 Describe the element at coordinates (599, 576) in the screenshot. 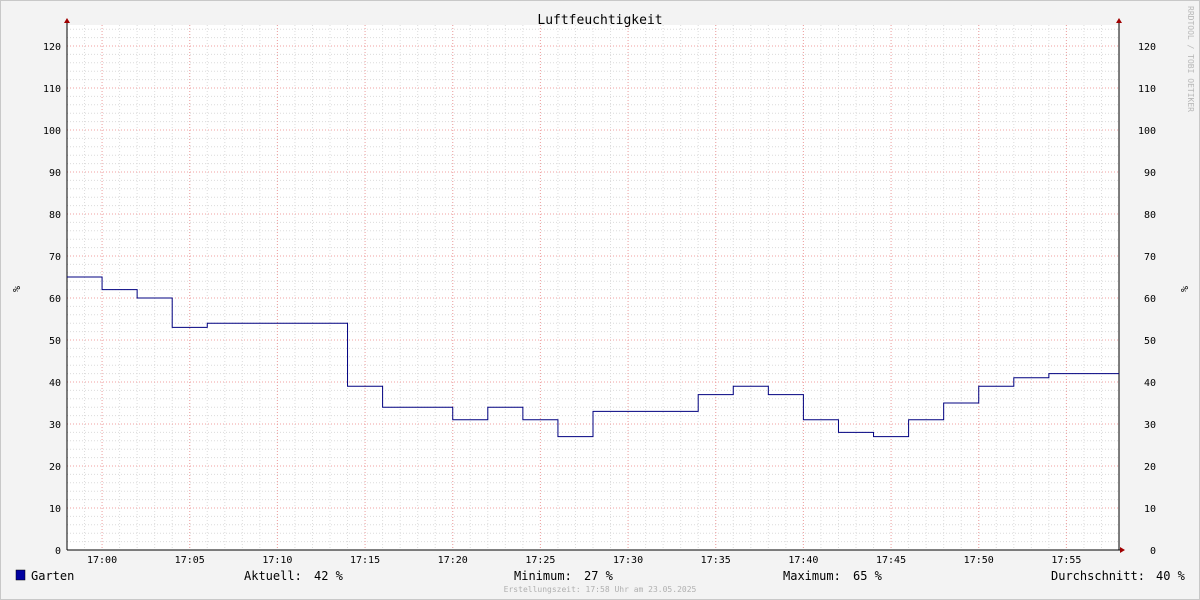

I see `legend-min-value: 27 %` at that location.